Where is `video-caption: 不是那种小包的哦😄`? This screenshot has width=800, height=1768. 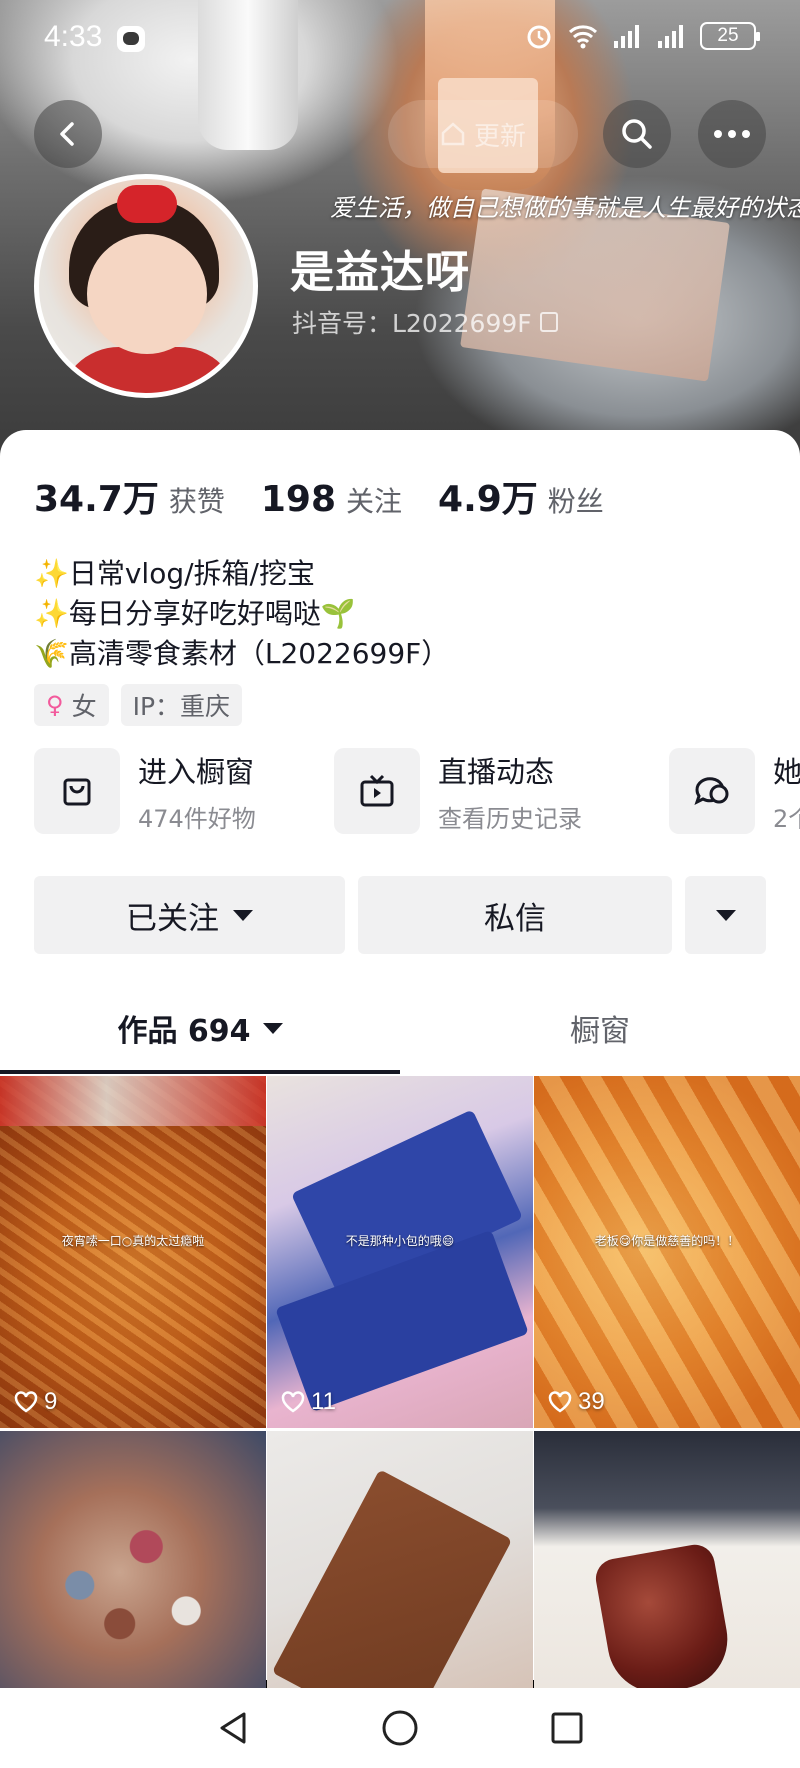
video-caption: 不是那种小包的哦😄 is located at coordinates (400, 1241).